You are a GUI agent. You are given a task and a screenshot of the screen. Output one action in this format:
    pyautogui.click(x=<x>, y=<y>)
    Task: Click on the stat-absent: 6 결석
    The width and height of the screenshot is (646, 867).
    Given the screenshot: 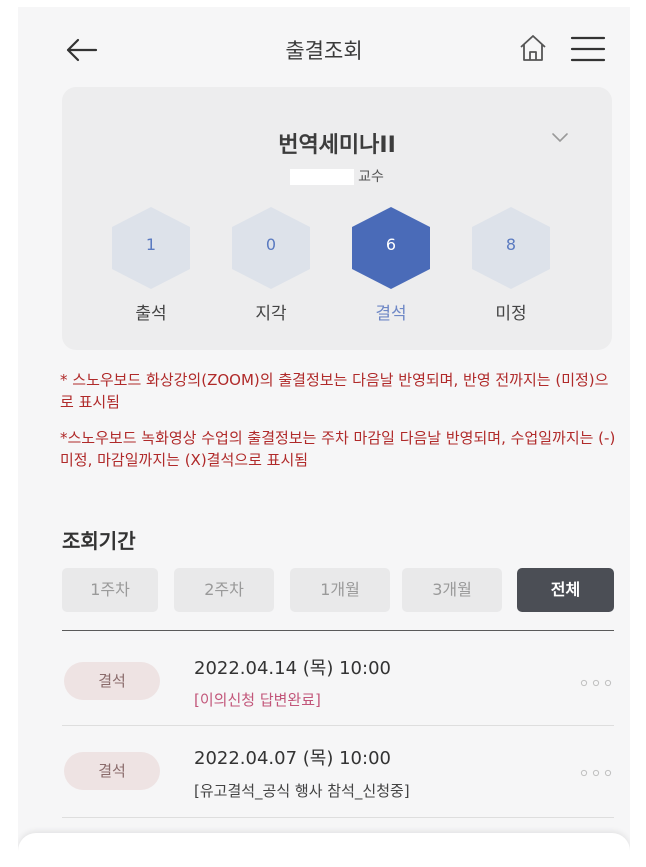 What is the action you would take?
    pyautogui.click(x=391, y=265)
    